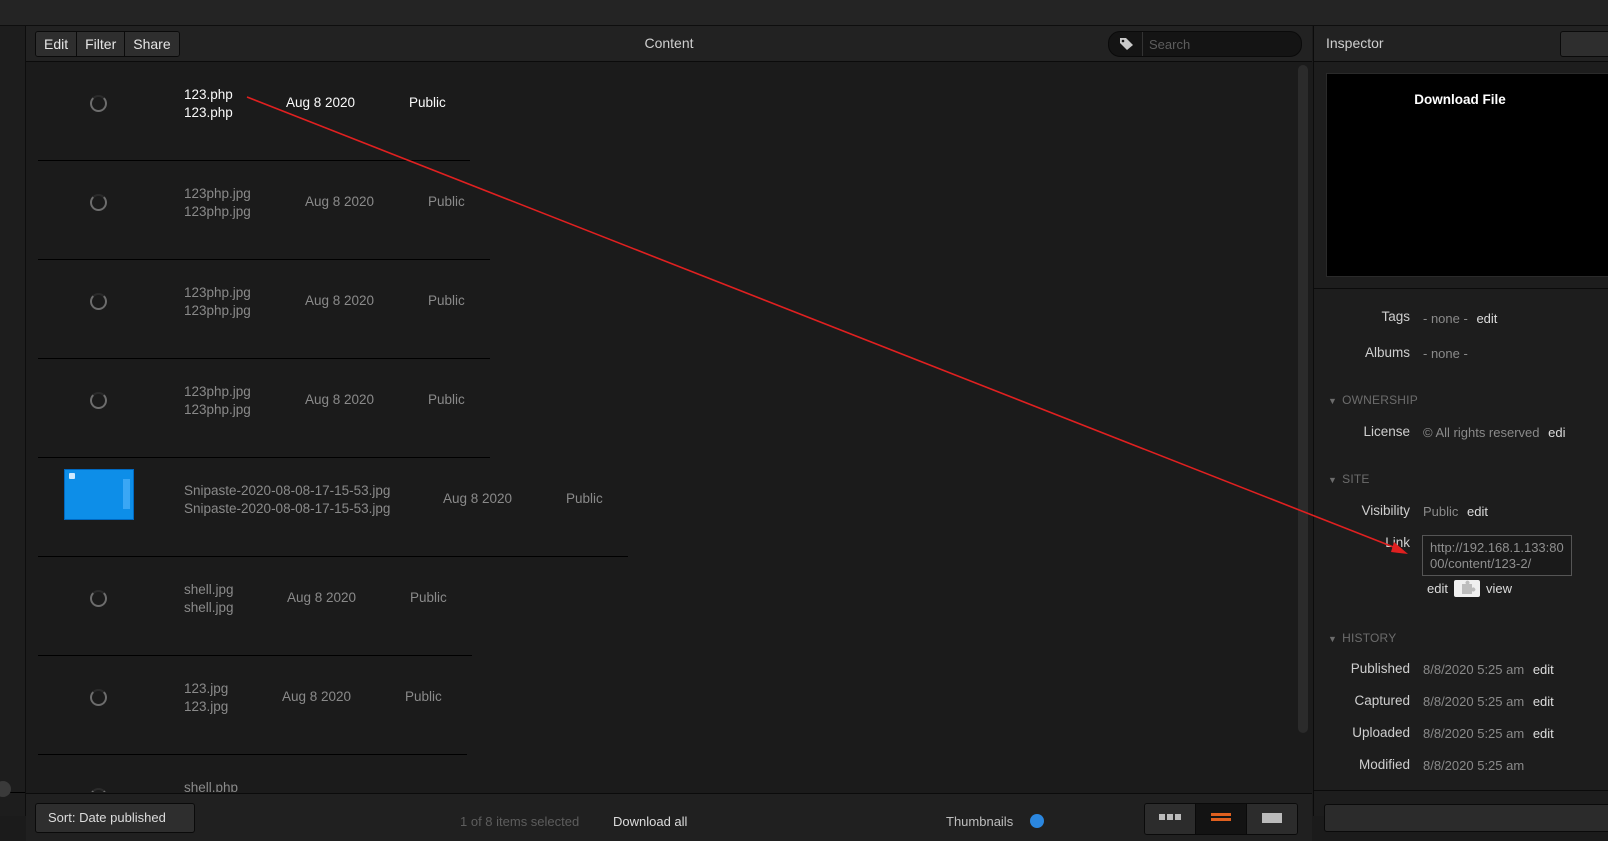 The height and width of the screenshot is (841, 1608). I want to click on license-edit-link: edi, so click(1556, 432).